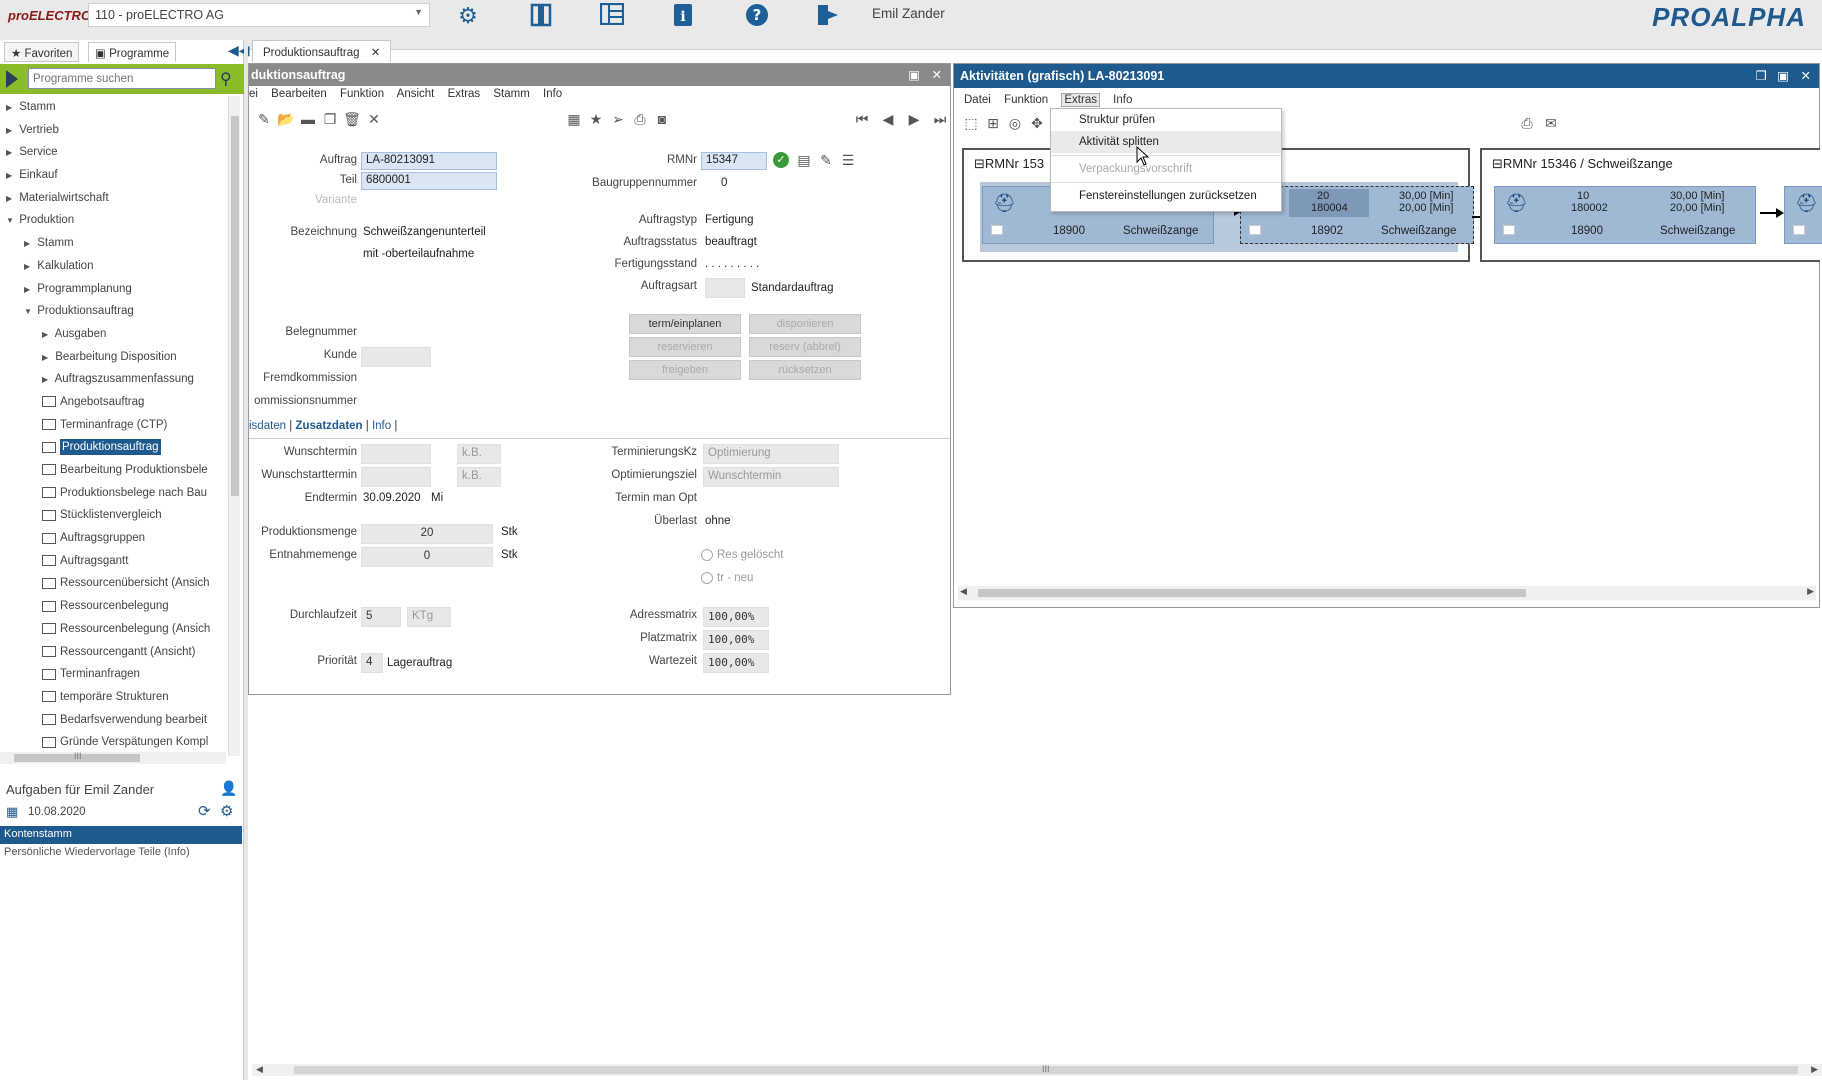 Image resolution: width=1822 pixels, height=1080 pixels. What do you see at coordinates (328, 426) in the screenshot?
I see `tab-zusatzdaten: Zusatzdaten` at bounding box center [328, 426].